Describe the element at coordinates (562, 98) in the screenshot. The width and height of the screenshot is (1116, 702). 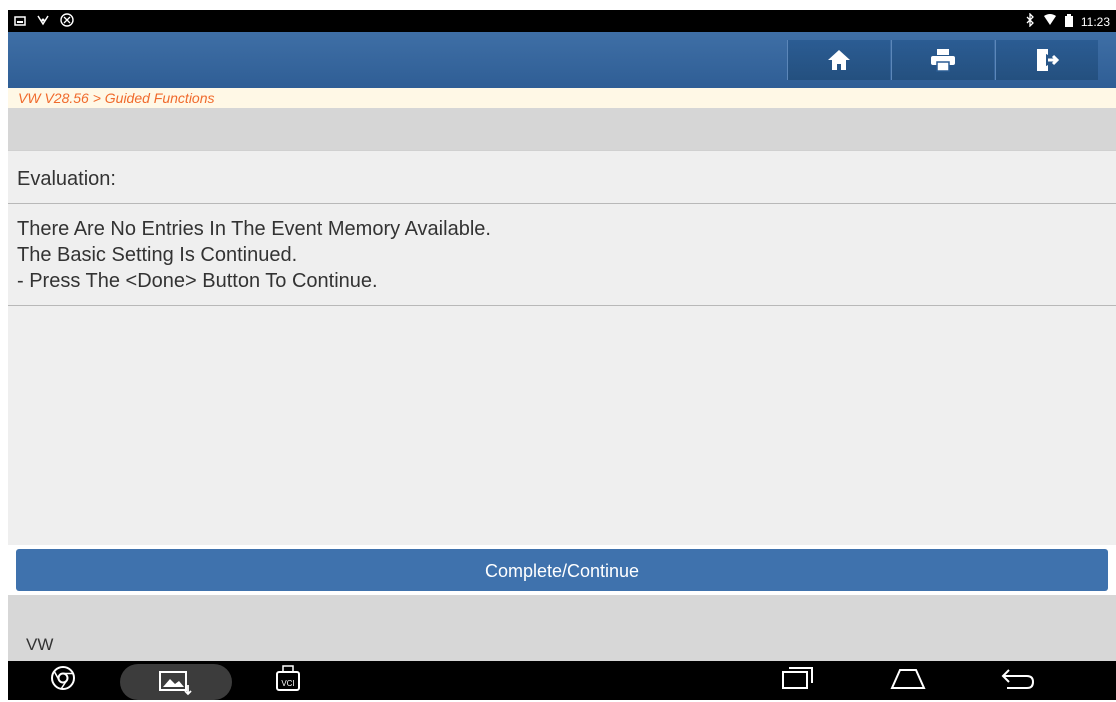
I see `breadcrumb: VW V28.56 > Guided Functions` at that location.